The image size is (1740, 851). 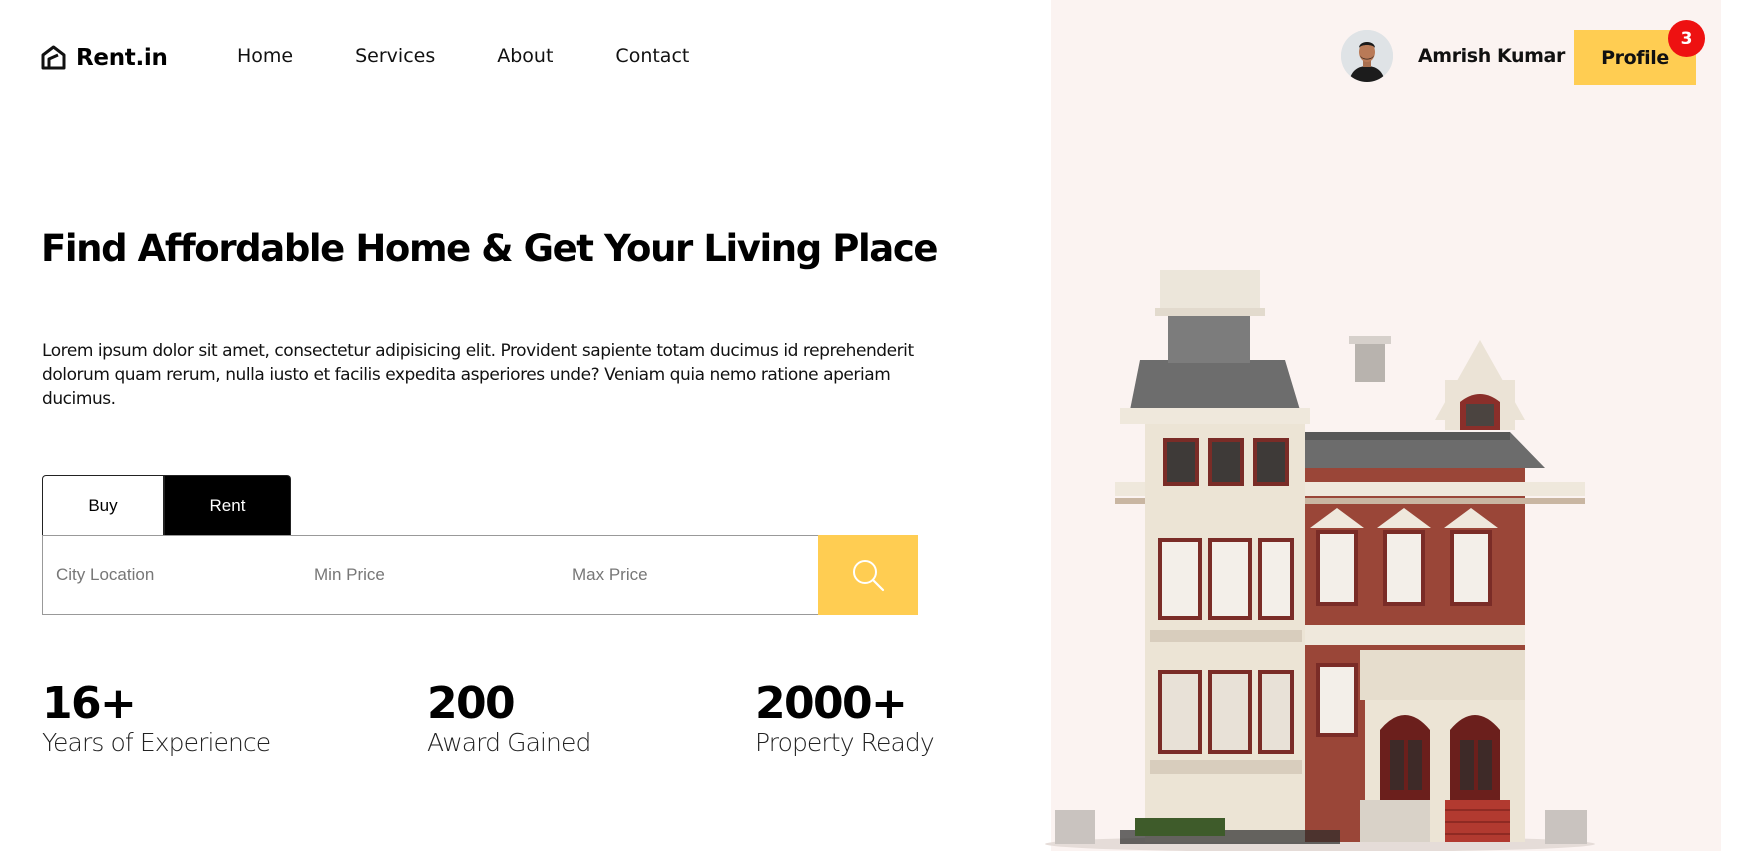 What do you see at coordinates (395, 56) in the screenshot?
I see `nav-services: Services` at bounding box center [395, 56].